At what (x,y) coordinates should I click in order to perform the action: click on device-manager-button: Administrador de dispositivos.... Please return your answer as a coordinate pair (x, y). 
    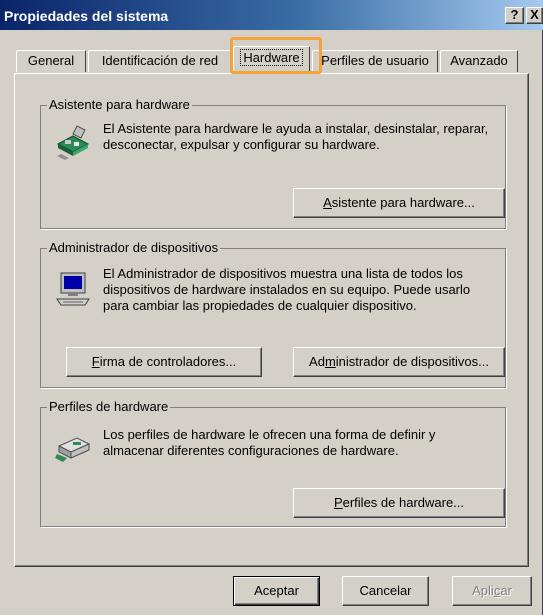
    Looking at the image, I should click on (399, 362).